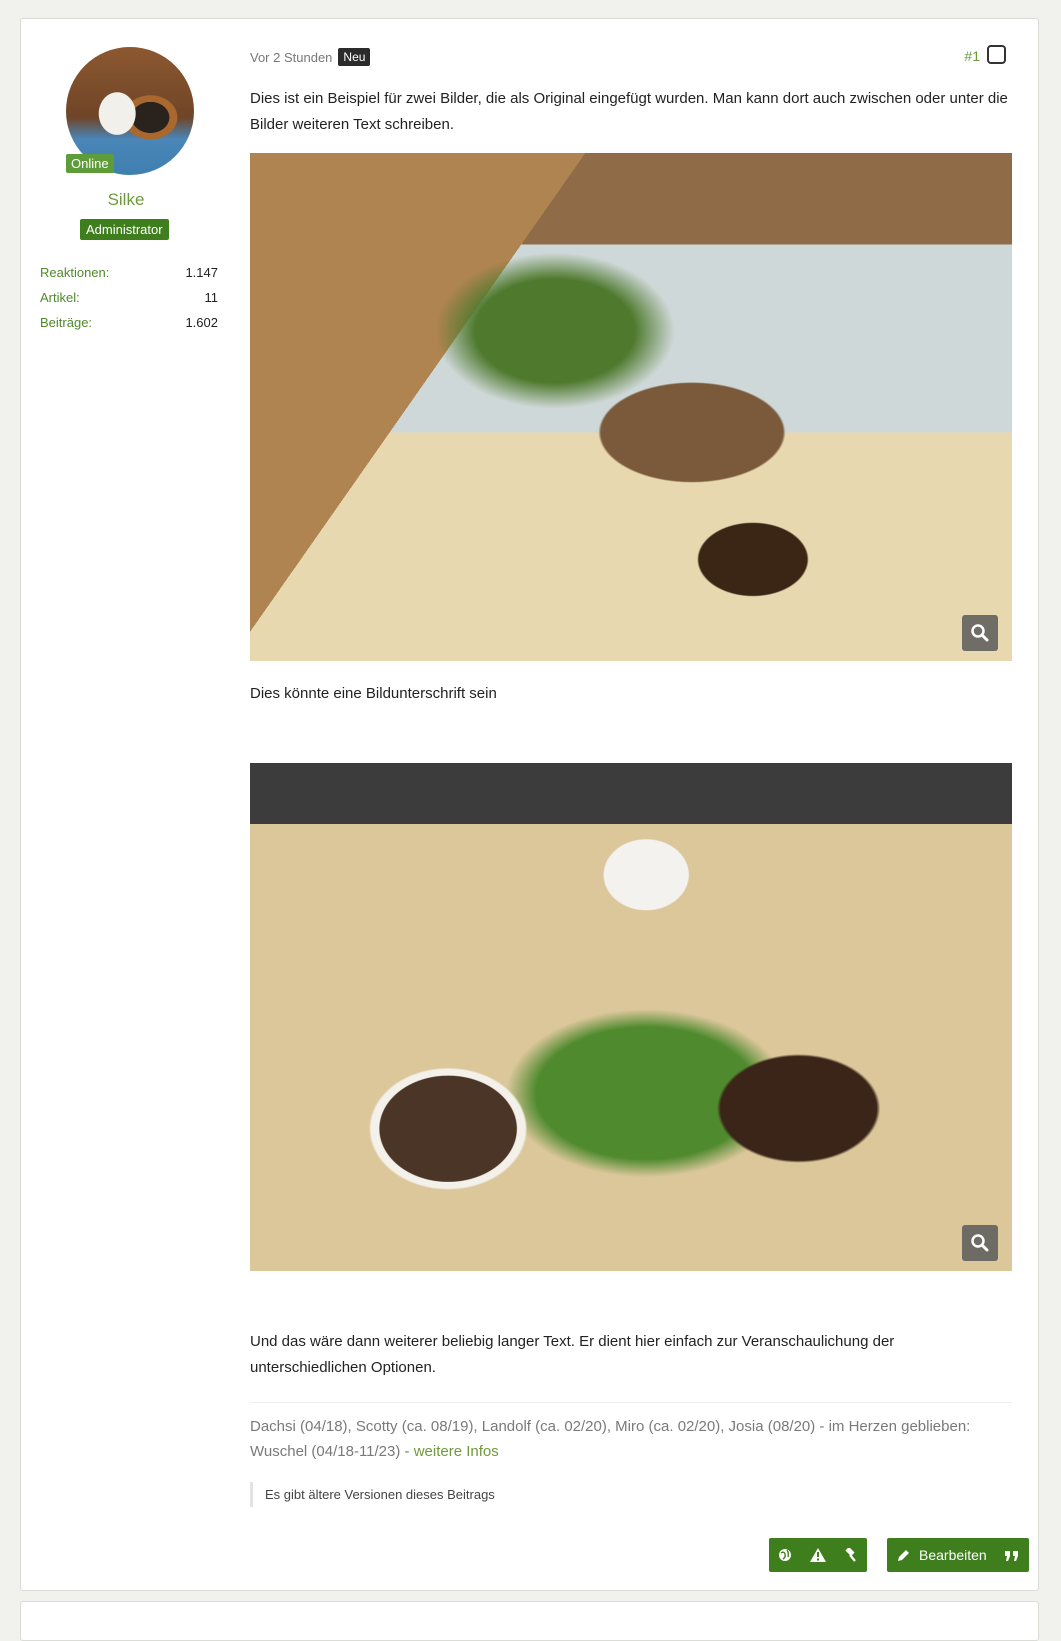 The width and height of the screenshot is (1061, 1641). I want to click on role-badge: Administrator, so click(124, 229).